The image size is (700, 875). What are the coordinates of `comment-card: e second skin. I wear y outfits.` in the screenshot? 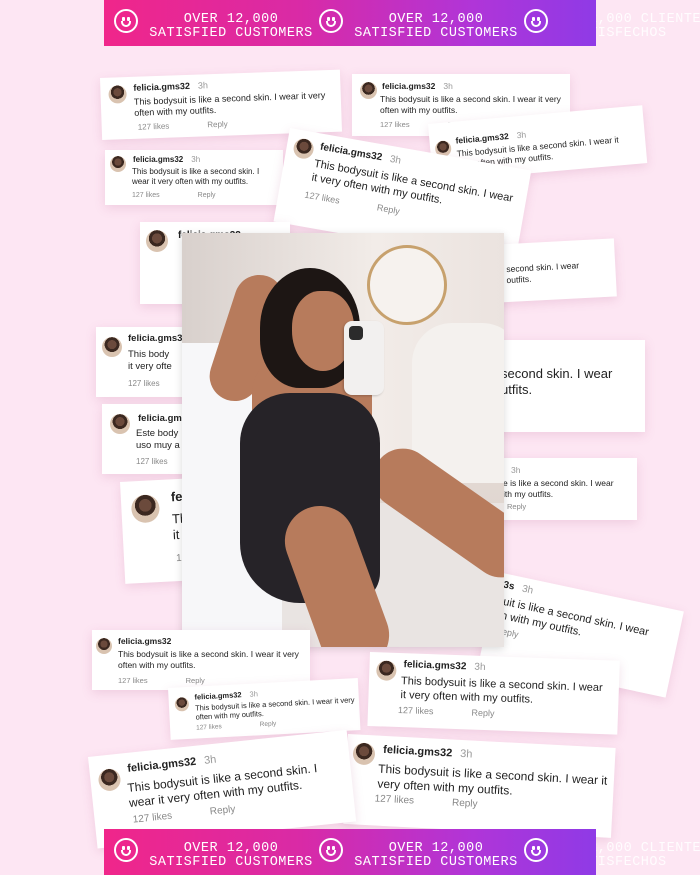 It's located at (552, 270).